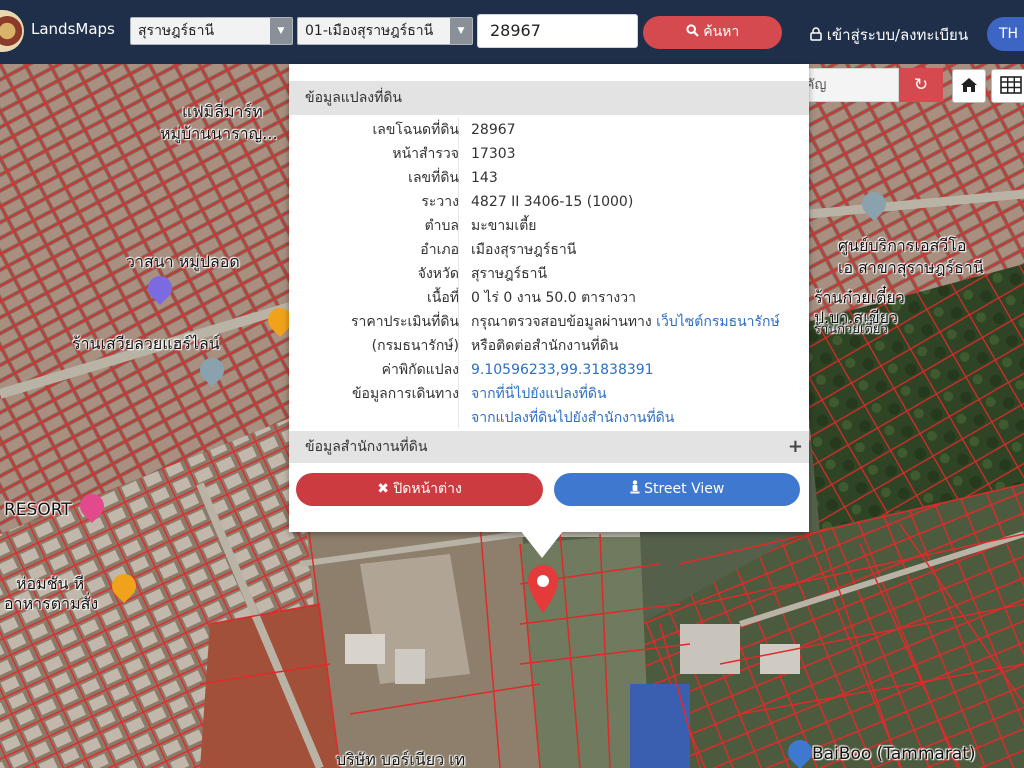  What do you see at coordinates (383, 489) in the screenshot?
I see `close-icon: ✖` at bounding box center [383, 489].